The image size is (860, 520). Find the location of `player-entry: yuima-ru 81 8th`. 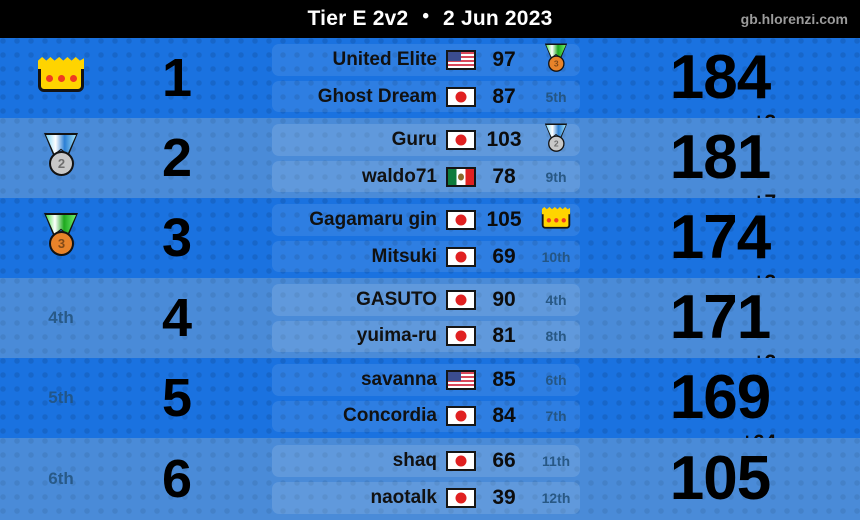

player-entry: yuima-ru 81 8th is located at coordinates (426, 336).